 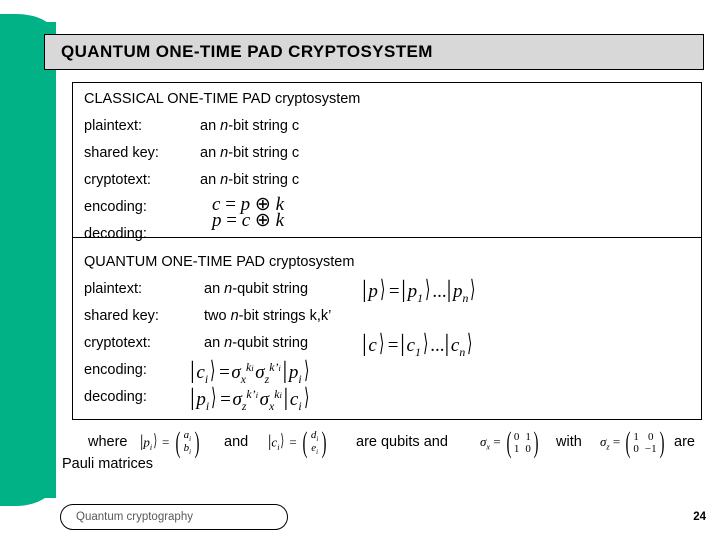 What do you see at coordinates (115, 234) in the screenshot?
I see `classical-row-label-decoding: decoding:` at bounding box center [115, 234].